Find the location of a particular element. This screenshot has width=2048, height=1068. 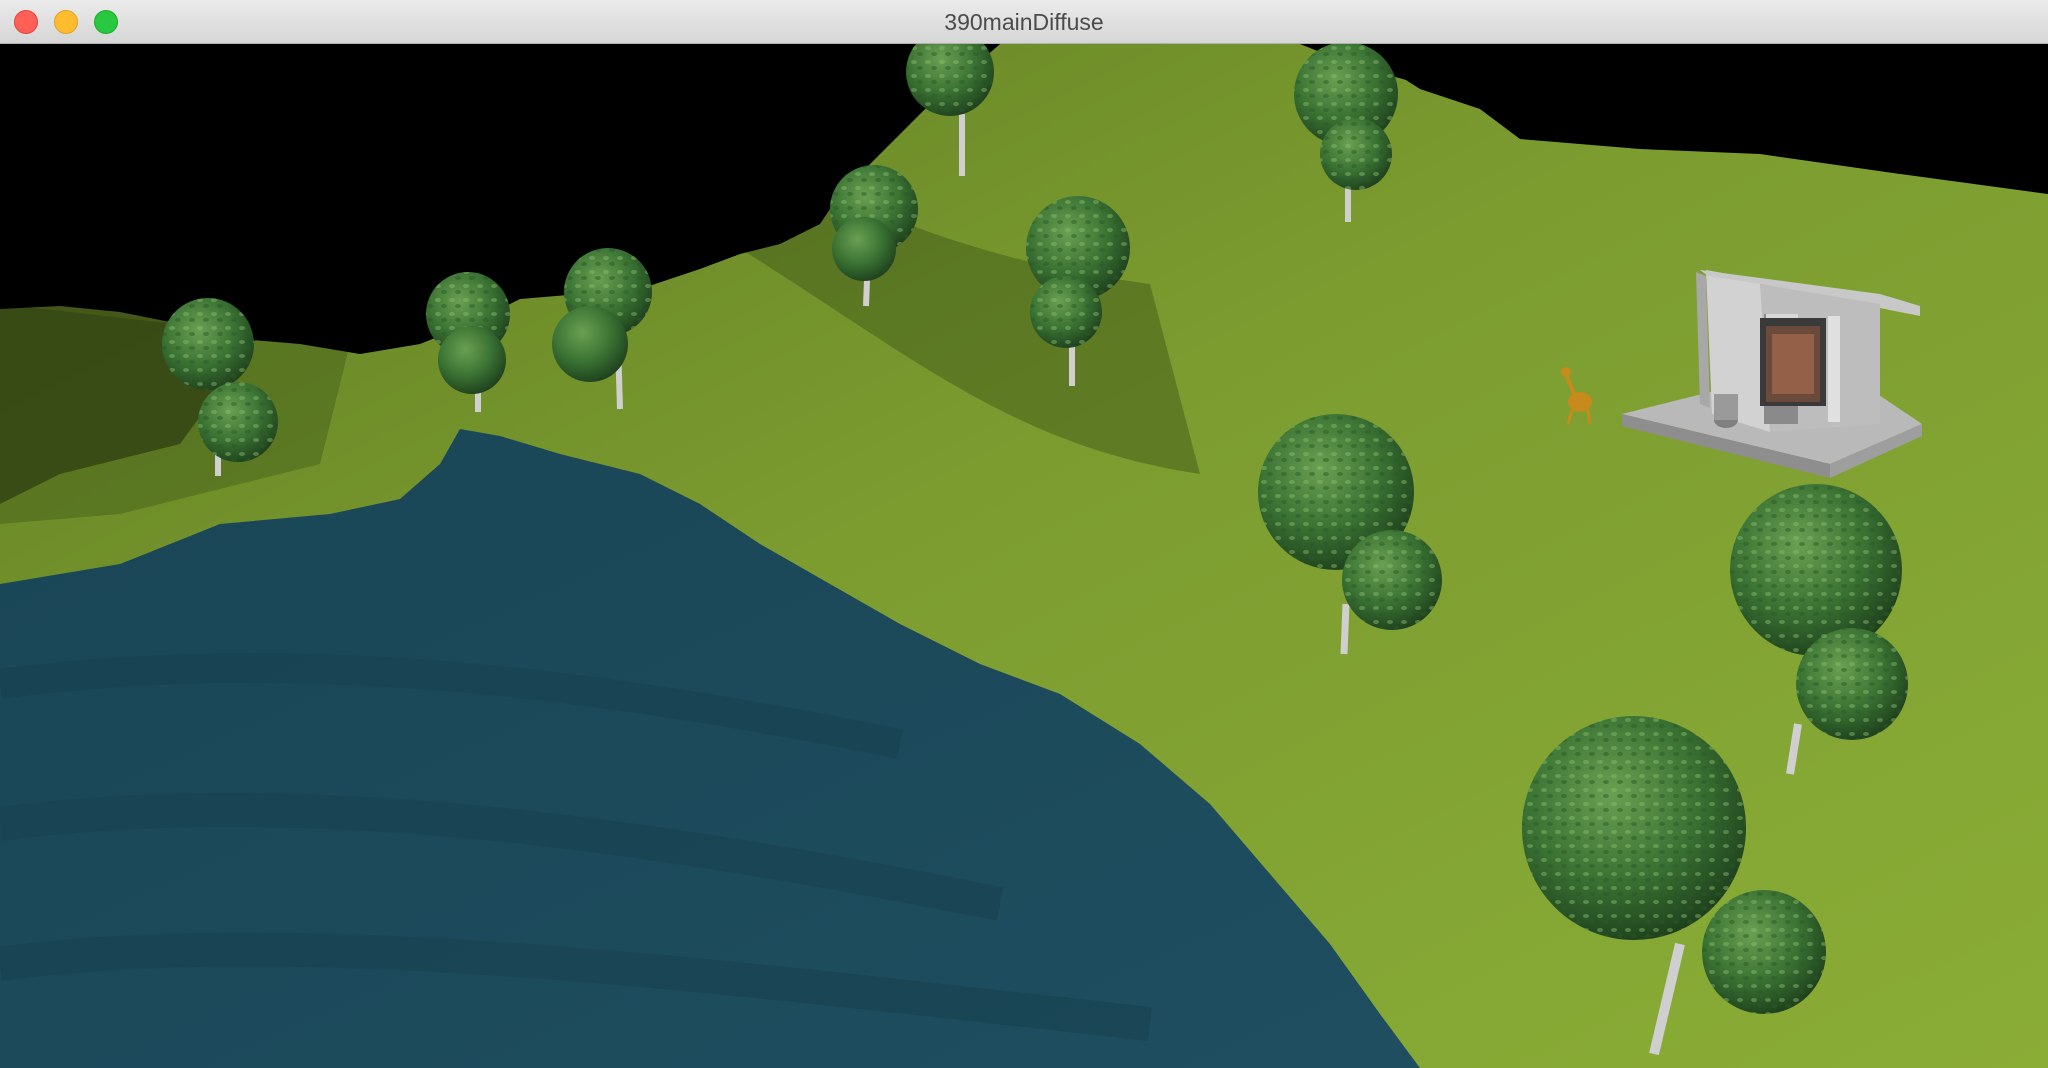

window-title: 390mainDiffuse is located at coordinates (1024, 22).